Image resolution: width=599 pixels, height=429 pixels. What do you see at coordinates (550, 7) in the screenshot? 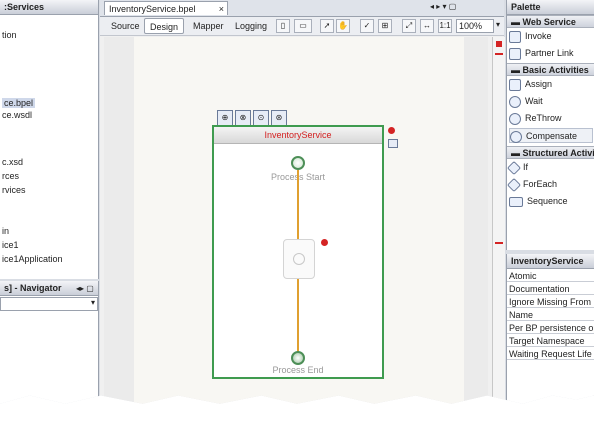
I see `palette-title: Palette` at bounding box center [550, 7].